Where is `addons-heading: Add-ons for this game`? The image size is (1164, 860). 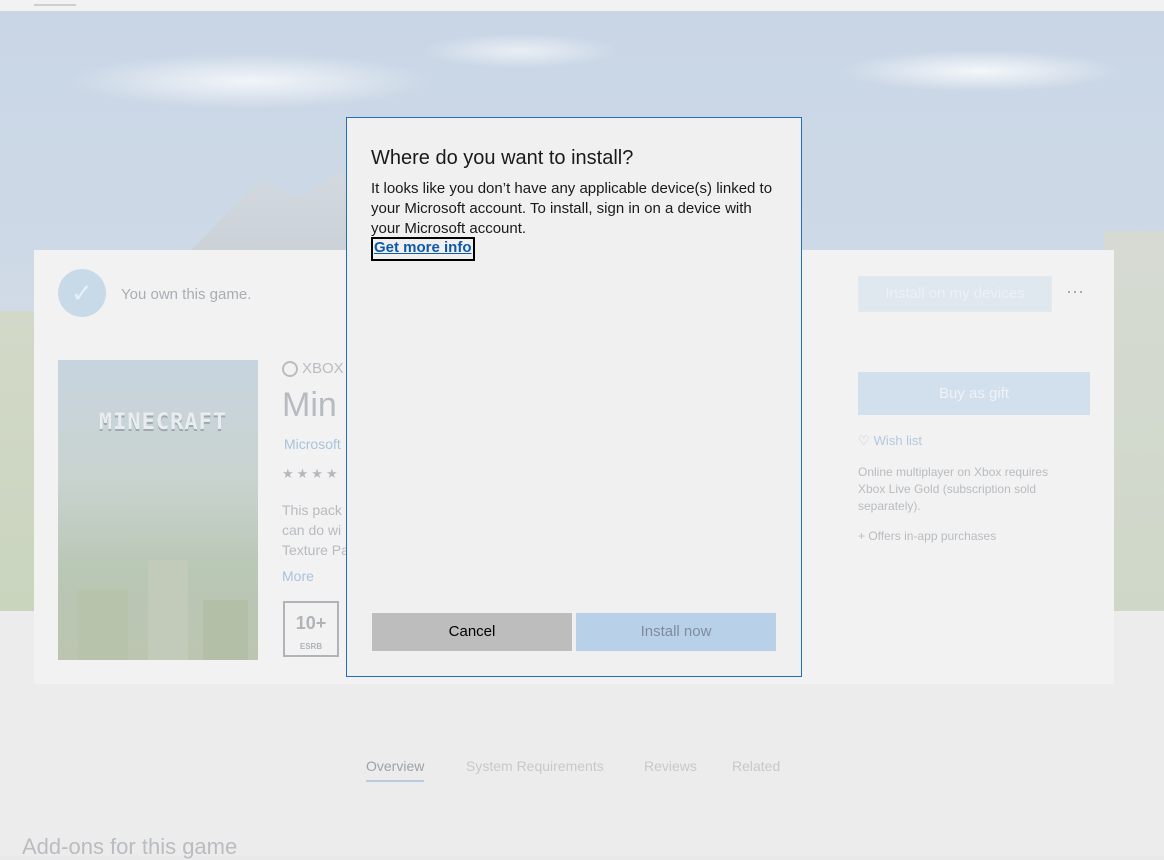 addons-heading: Add-ons for this game is located at coordinates (130, 846).